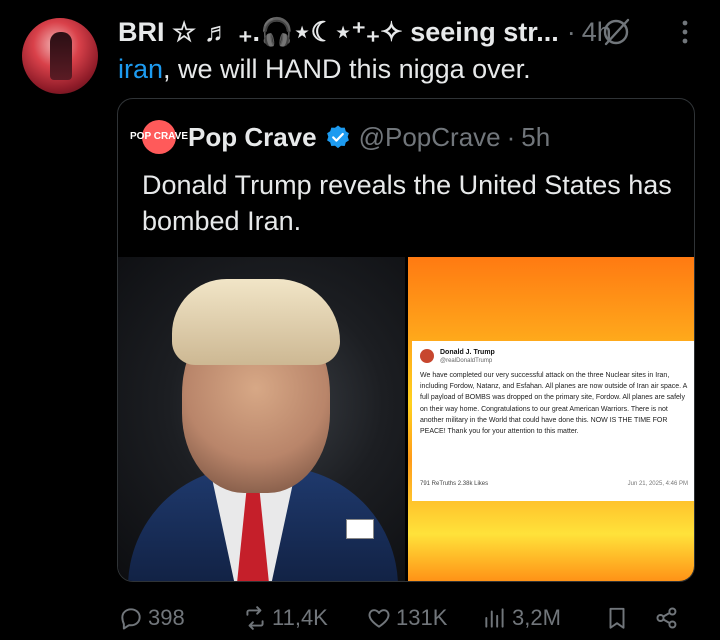 The width and height of the screenshot is (720, 640). Describe the element at coordinates (427, 356) in the screenshot. I see `embedded-avatar` at that location.